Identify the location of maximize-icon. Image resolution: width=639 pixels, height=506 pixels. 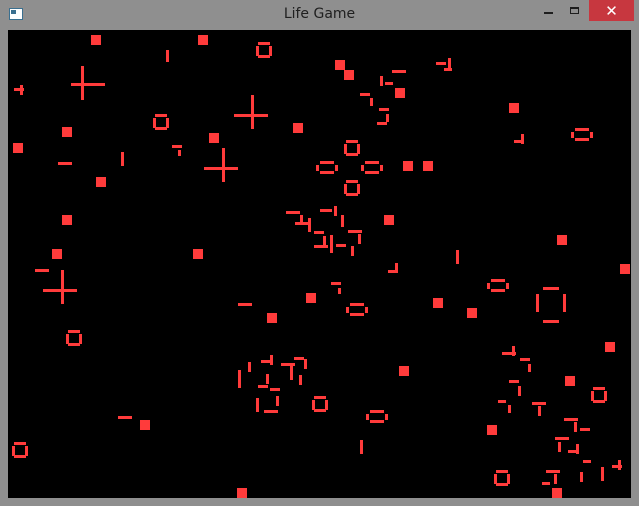
(574, 10).